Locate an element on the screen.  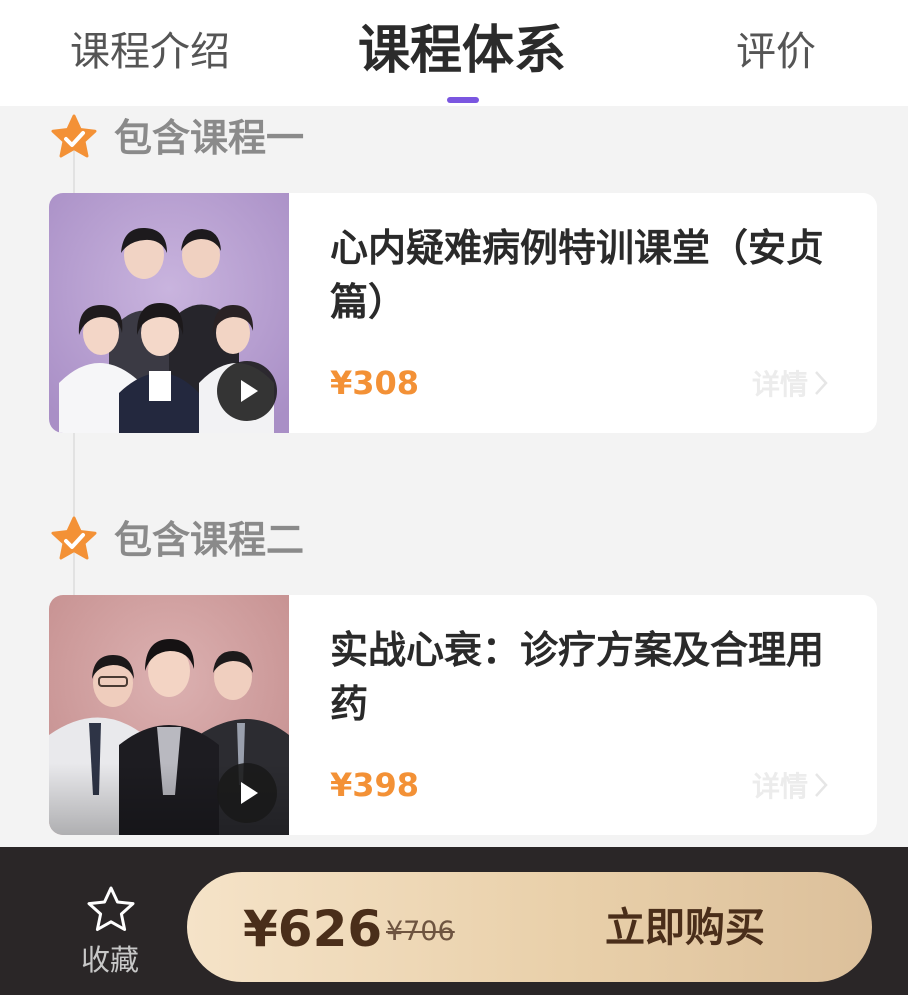
star-outline-icon is located at coordinates (111, 908).